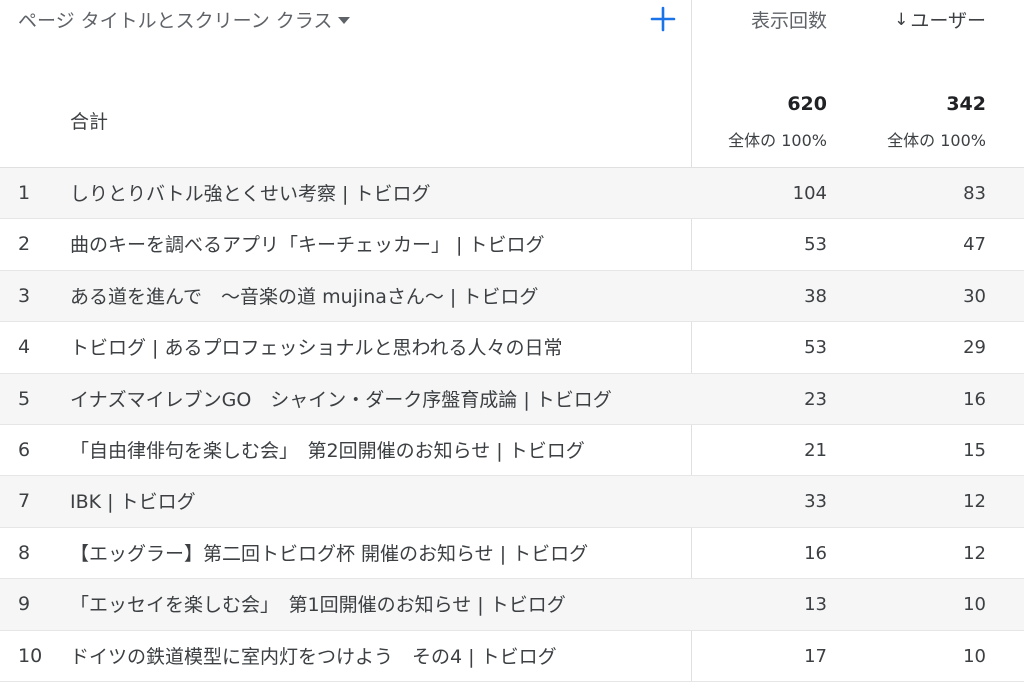 Image resolution: width=1024 pixels, height=682 pixels. Describe the element at coordinates (24, 244) in the screenshot. I see `row-index: 2` at that location.